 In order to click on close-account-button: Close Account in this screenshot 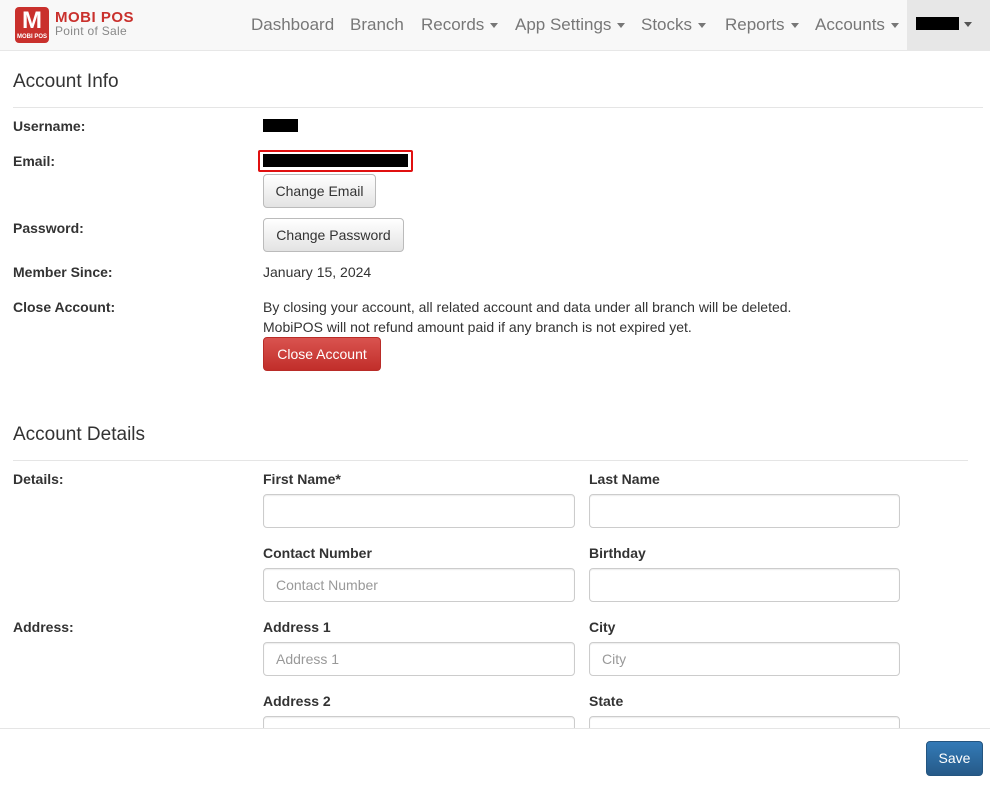, I will do `click(322, 354)`.